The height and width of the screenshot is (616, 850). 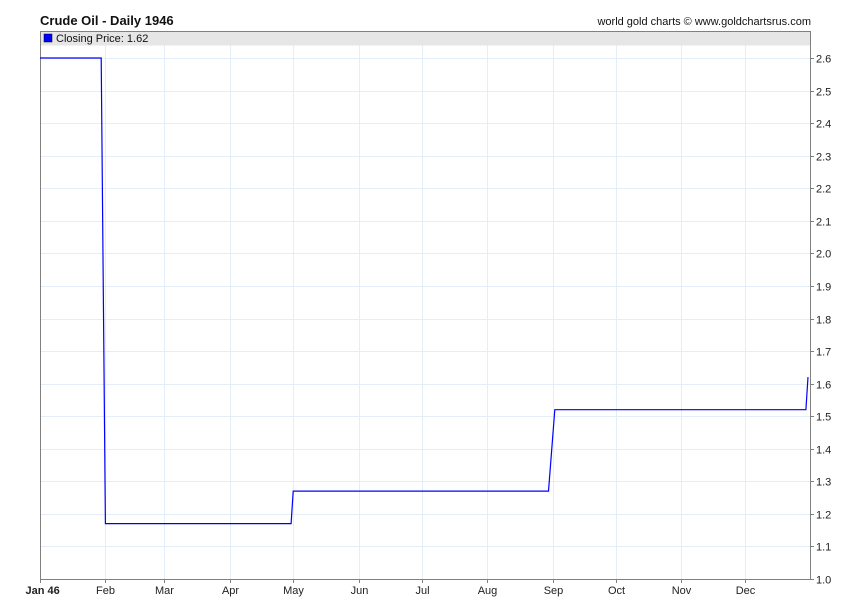 What do you see at coordinates (230, 591) in the screenshot?
I see `x-tick-label: Apr` at bounding box center [230, 591].